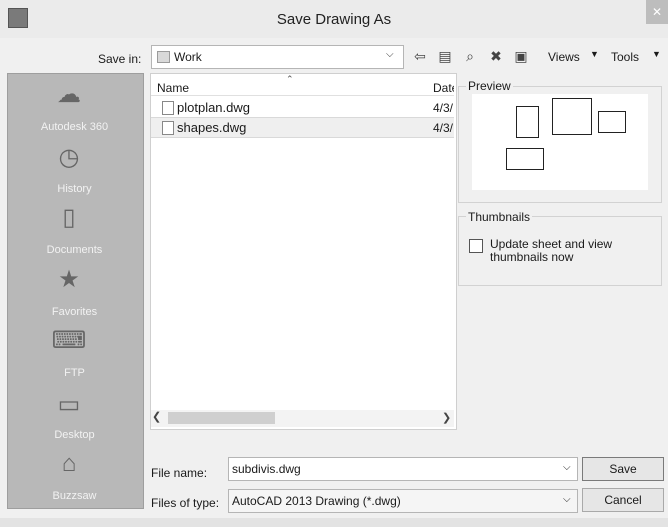 The image size is (668, 527). What do you see at coordinates (489, 86) in the screenshot?
I see `preview-label: Preview` at bounding box center [489, 86].